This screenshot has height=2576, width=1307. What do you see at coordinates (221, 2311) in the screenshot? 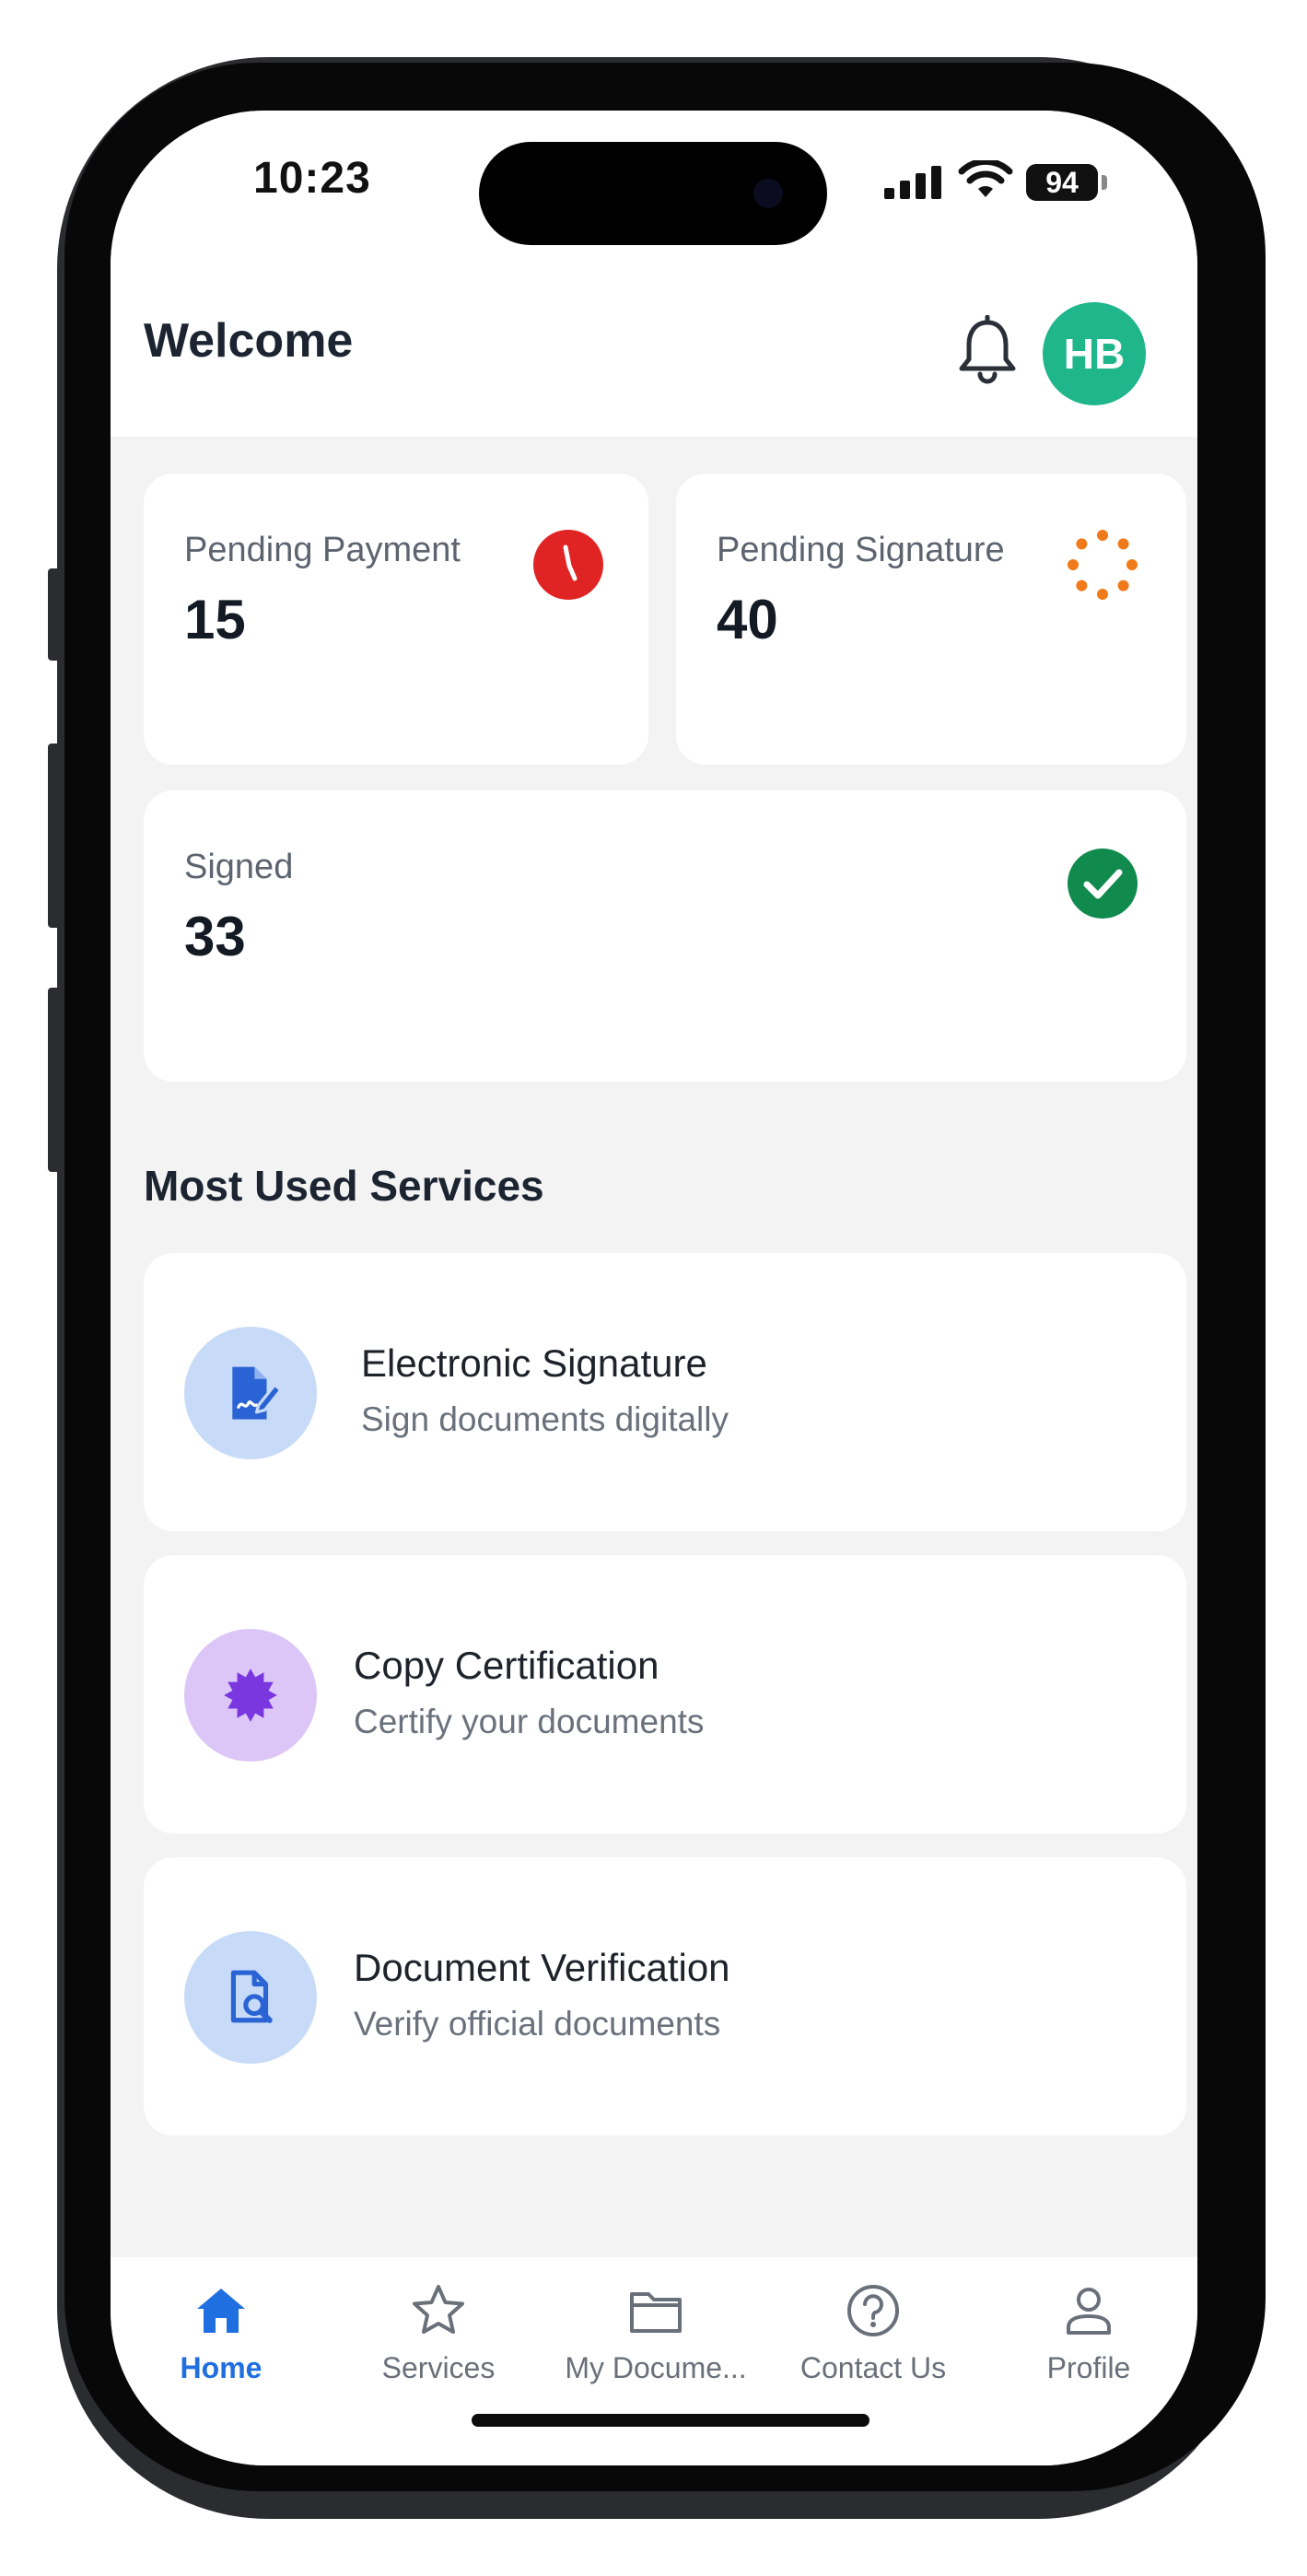
I see `home-icon` at bounding box center [221, 2311].